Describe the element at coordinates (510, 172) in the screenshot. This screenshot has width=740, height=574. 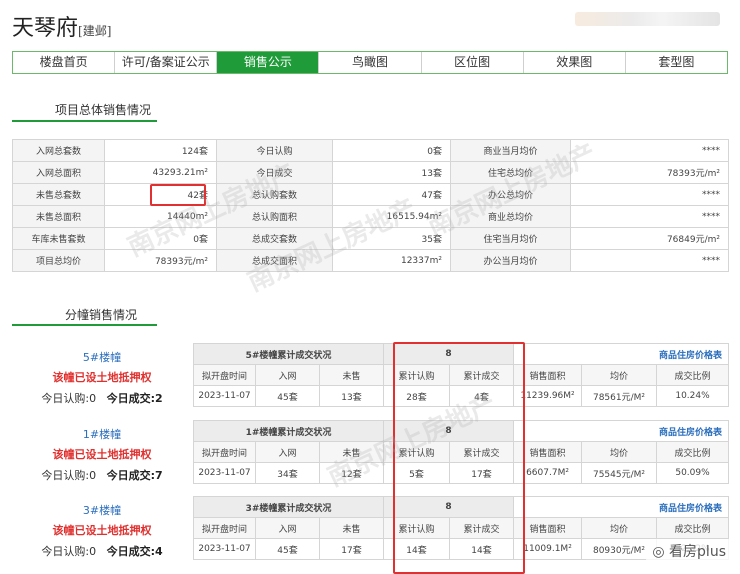
I see `overview-label: 住宅总均价` at that location.